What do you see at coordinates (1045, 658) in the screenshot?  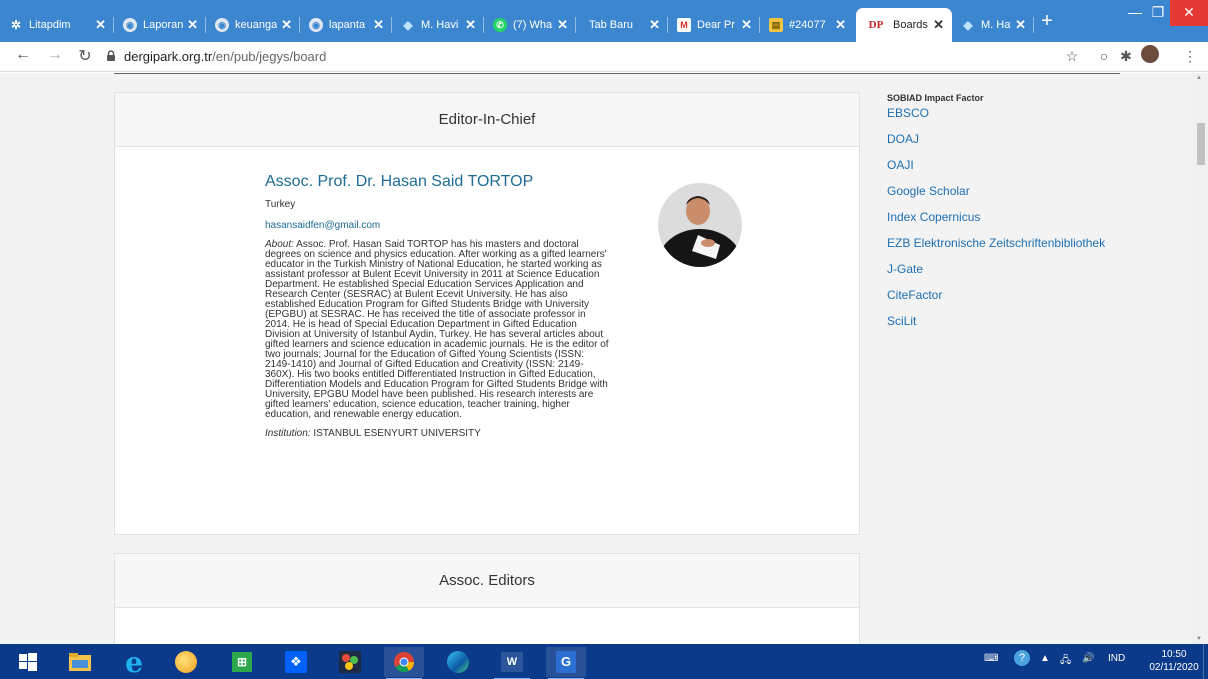 I see `tray-chevron-up-icon: ▲` at bounding box center [1045, 658].